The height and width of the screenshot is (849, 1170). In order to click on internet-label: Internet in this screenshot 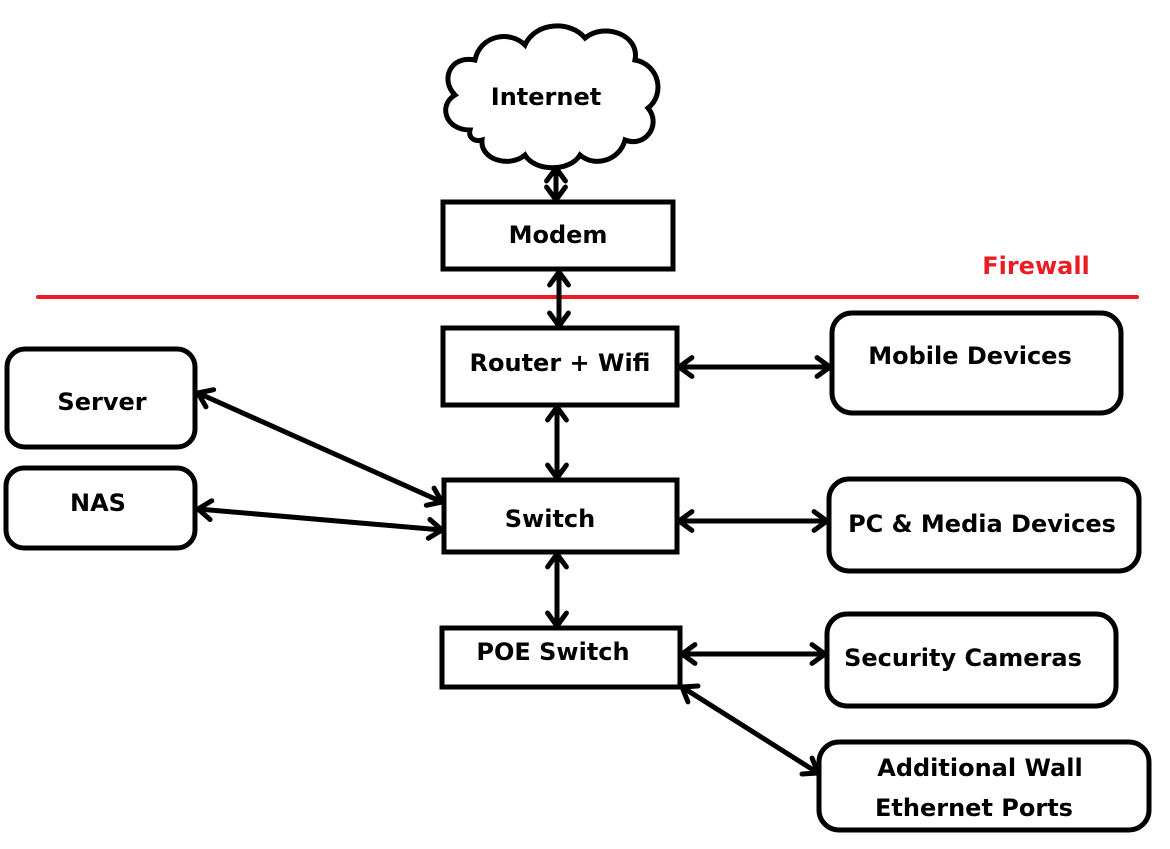, I will do `click(546, 97)`.